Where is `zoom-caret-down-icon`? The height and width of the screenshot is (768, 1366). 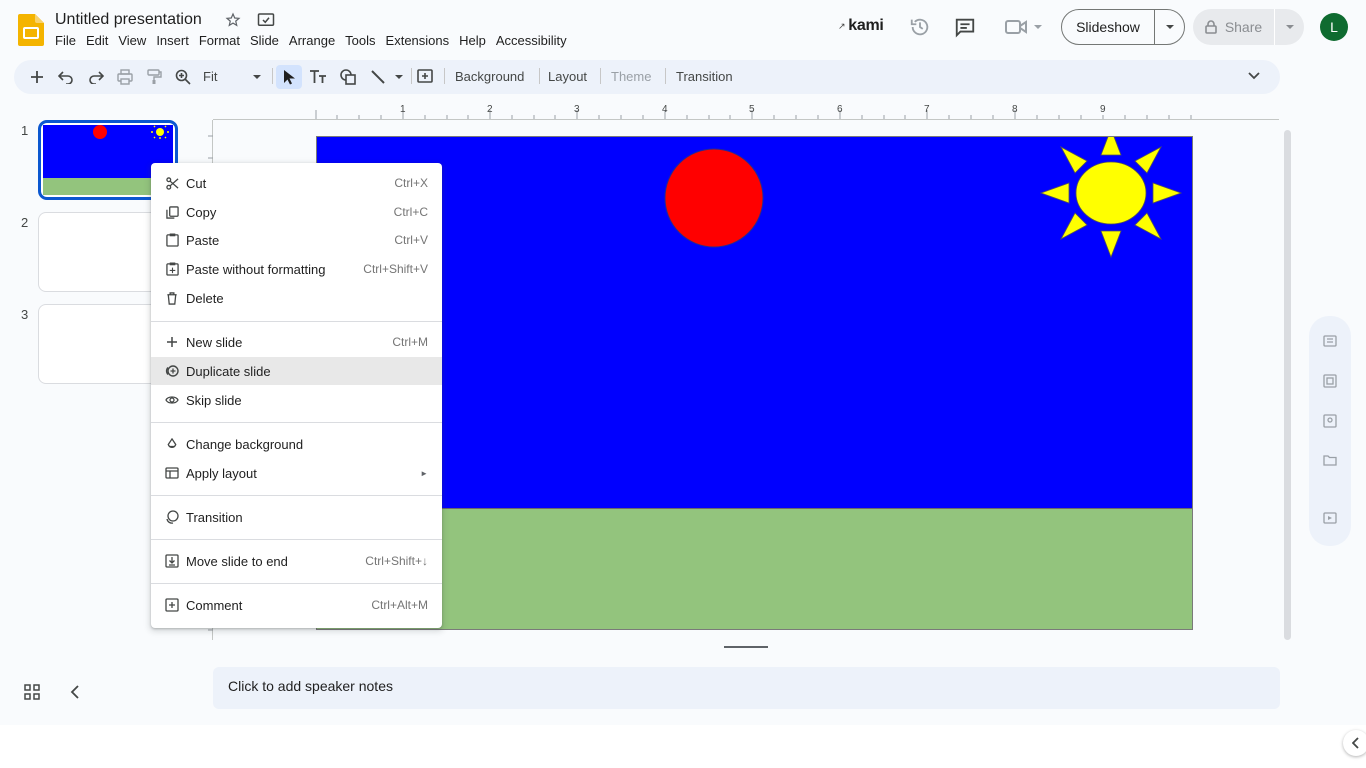 zoom-caret-down-icon is located at coordinates (257, 77).